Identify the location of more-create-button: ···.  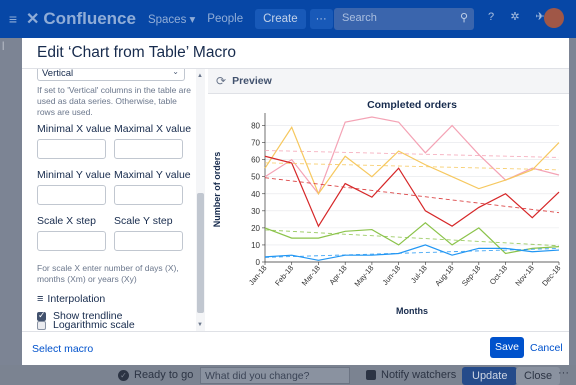
(321, 19).